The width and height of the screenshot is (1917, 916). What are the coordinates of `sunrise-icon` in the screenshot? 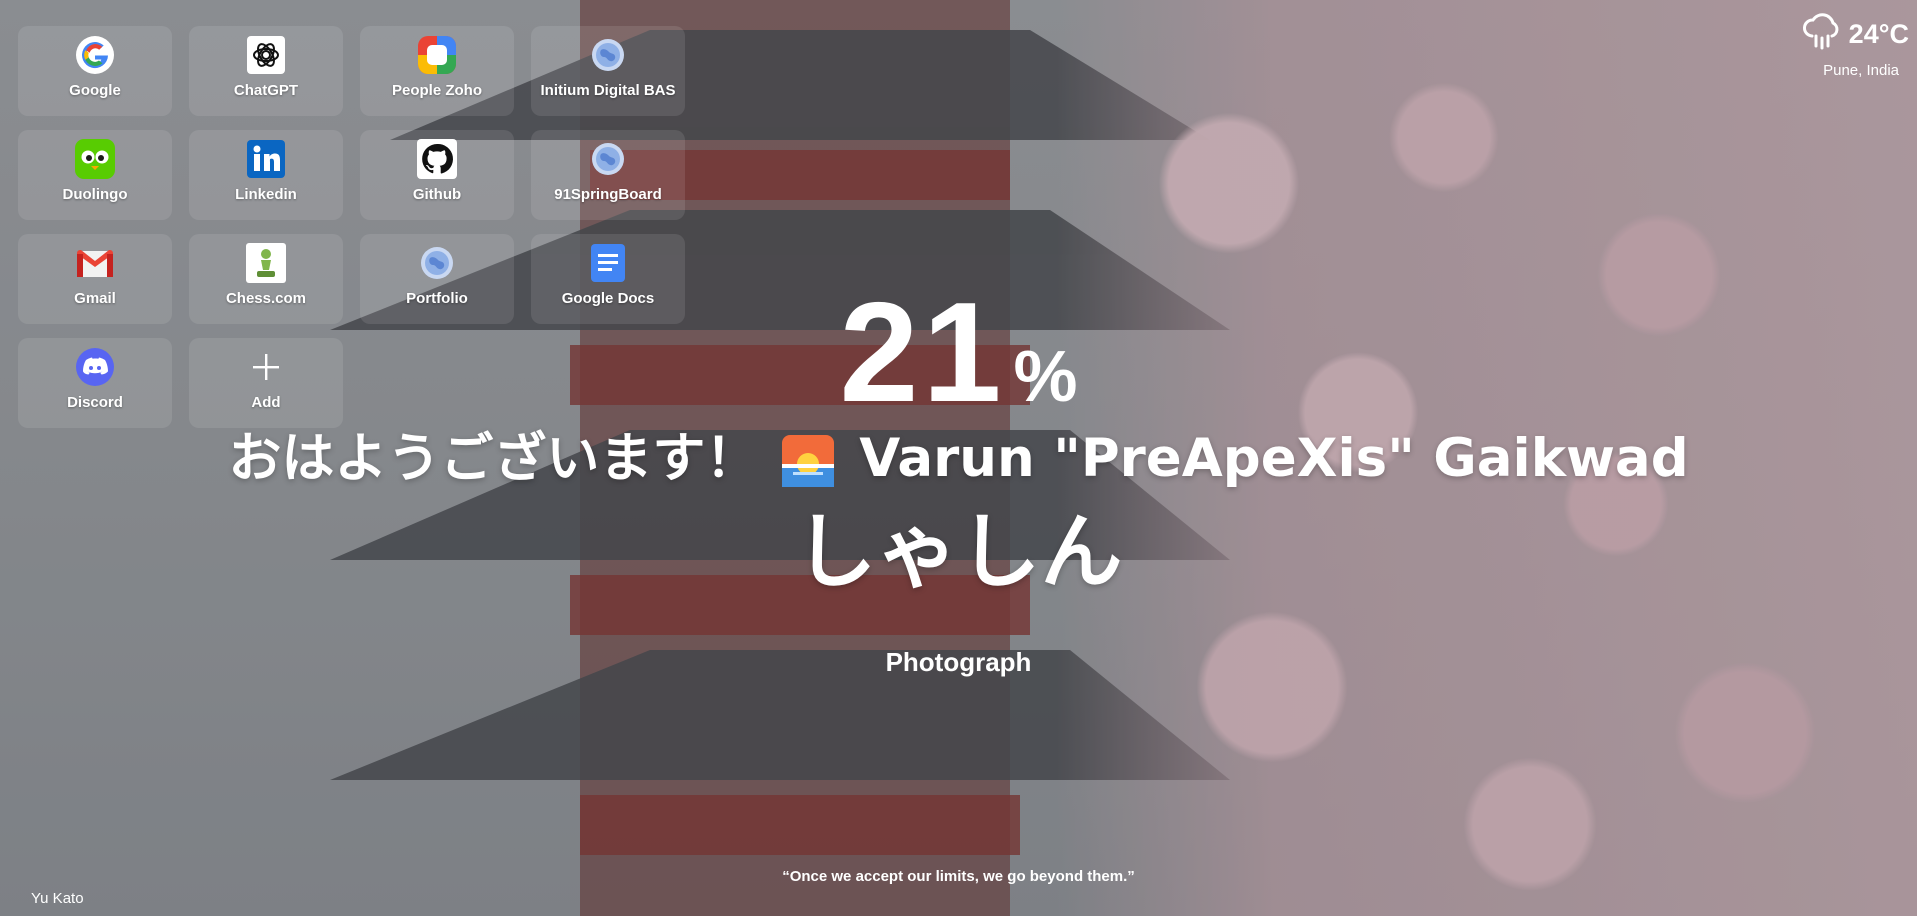 It's located at (808, 461).